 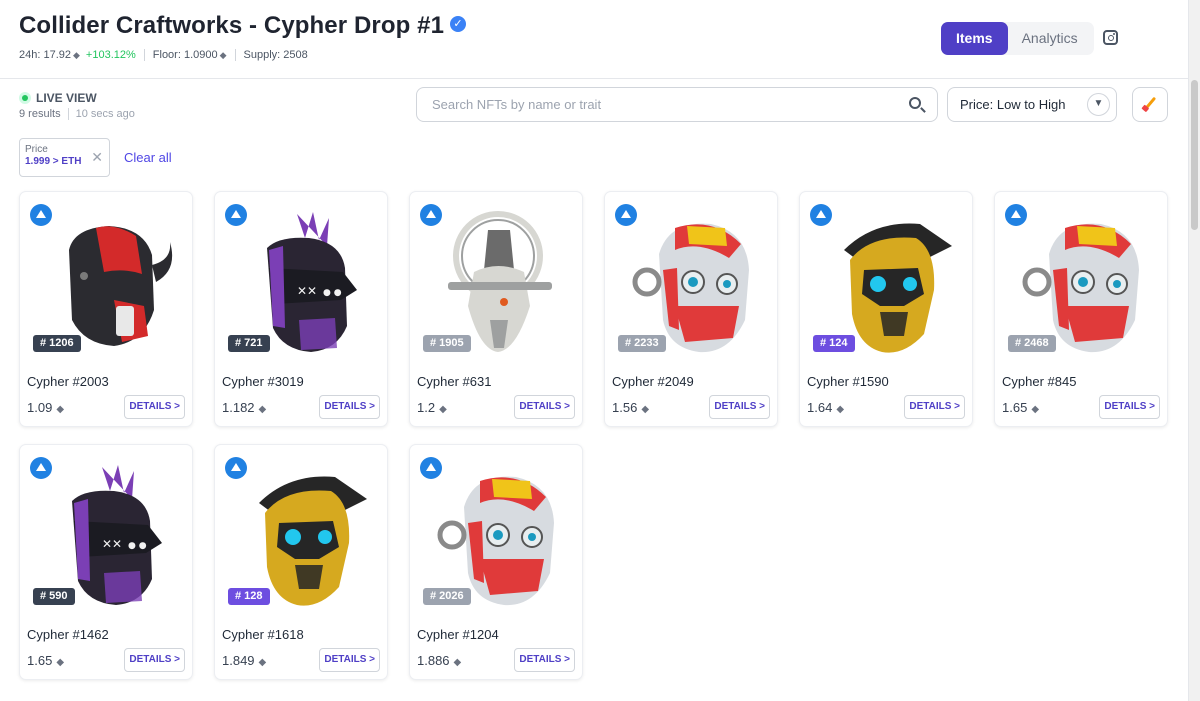 What do you see at coordinates (54, 596) in the screenshot?
I see `rank-badge: # 590` at bounding box center [54, 596].